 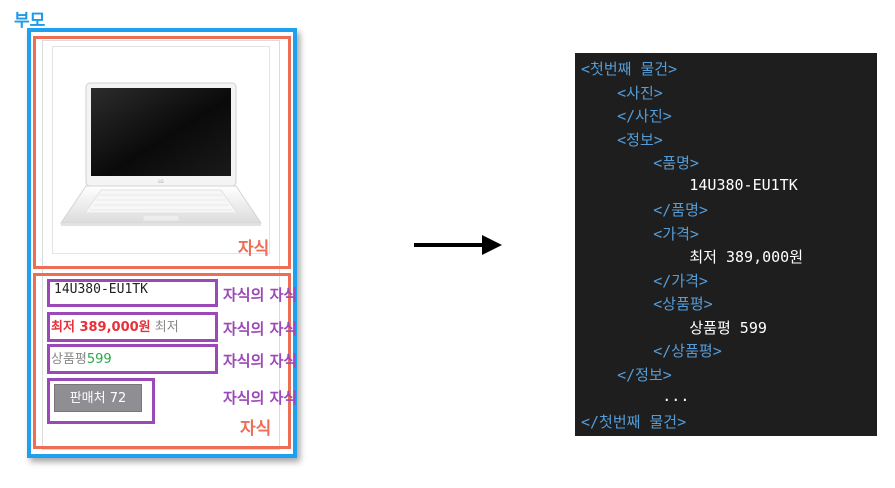 I want to click on code-tag-line: </품명>, so click(x=644, y=210).